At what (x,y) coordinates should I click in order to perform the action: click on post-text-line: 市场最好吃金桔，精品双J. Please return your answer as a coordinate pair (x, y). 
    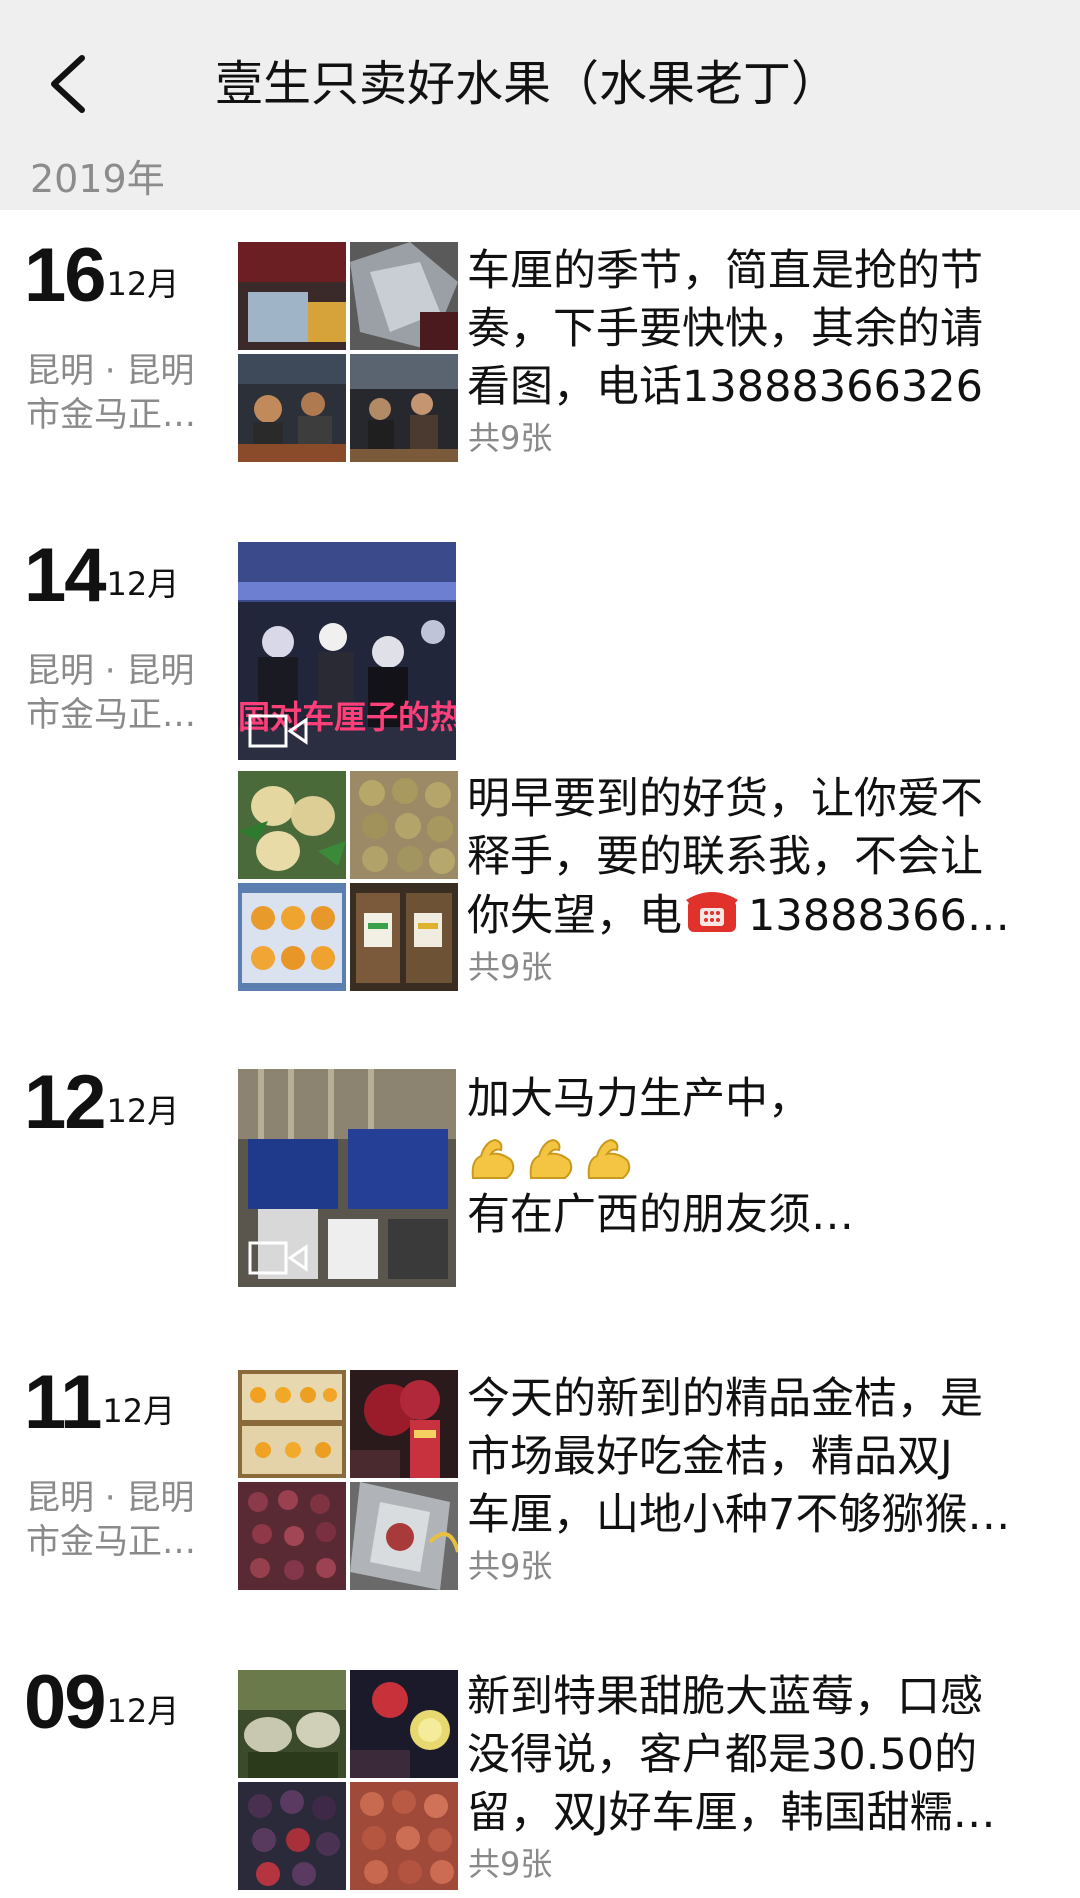
    Looking at the image, I should click on (710, 1457).